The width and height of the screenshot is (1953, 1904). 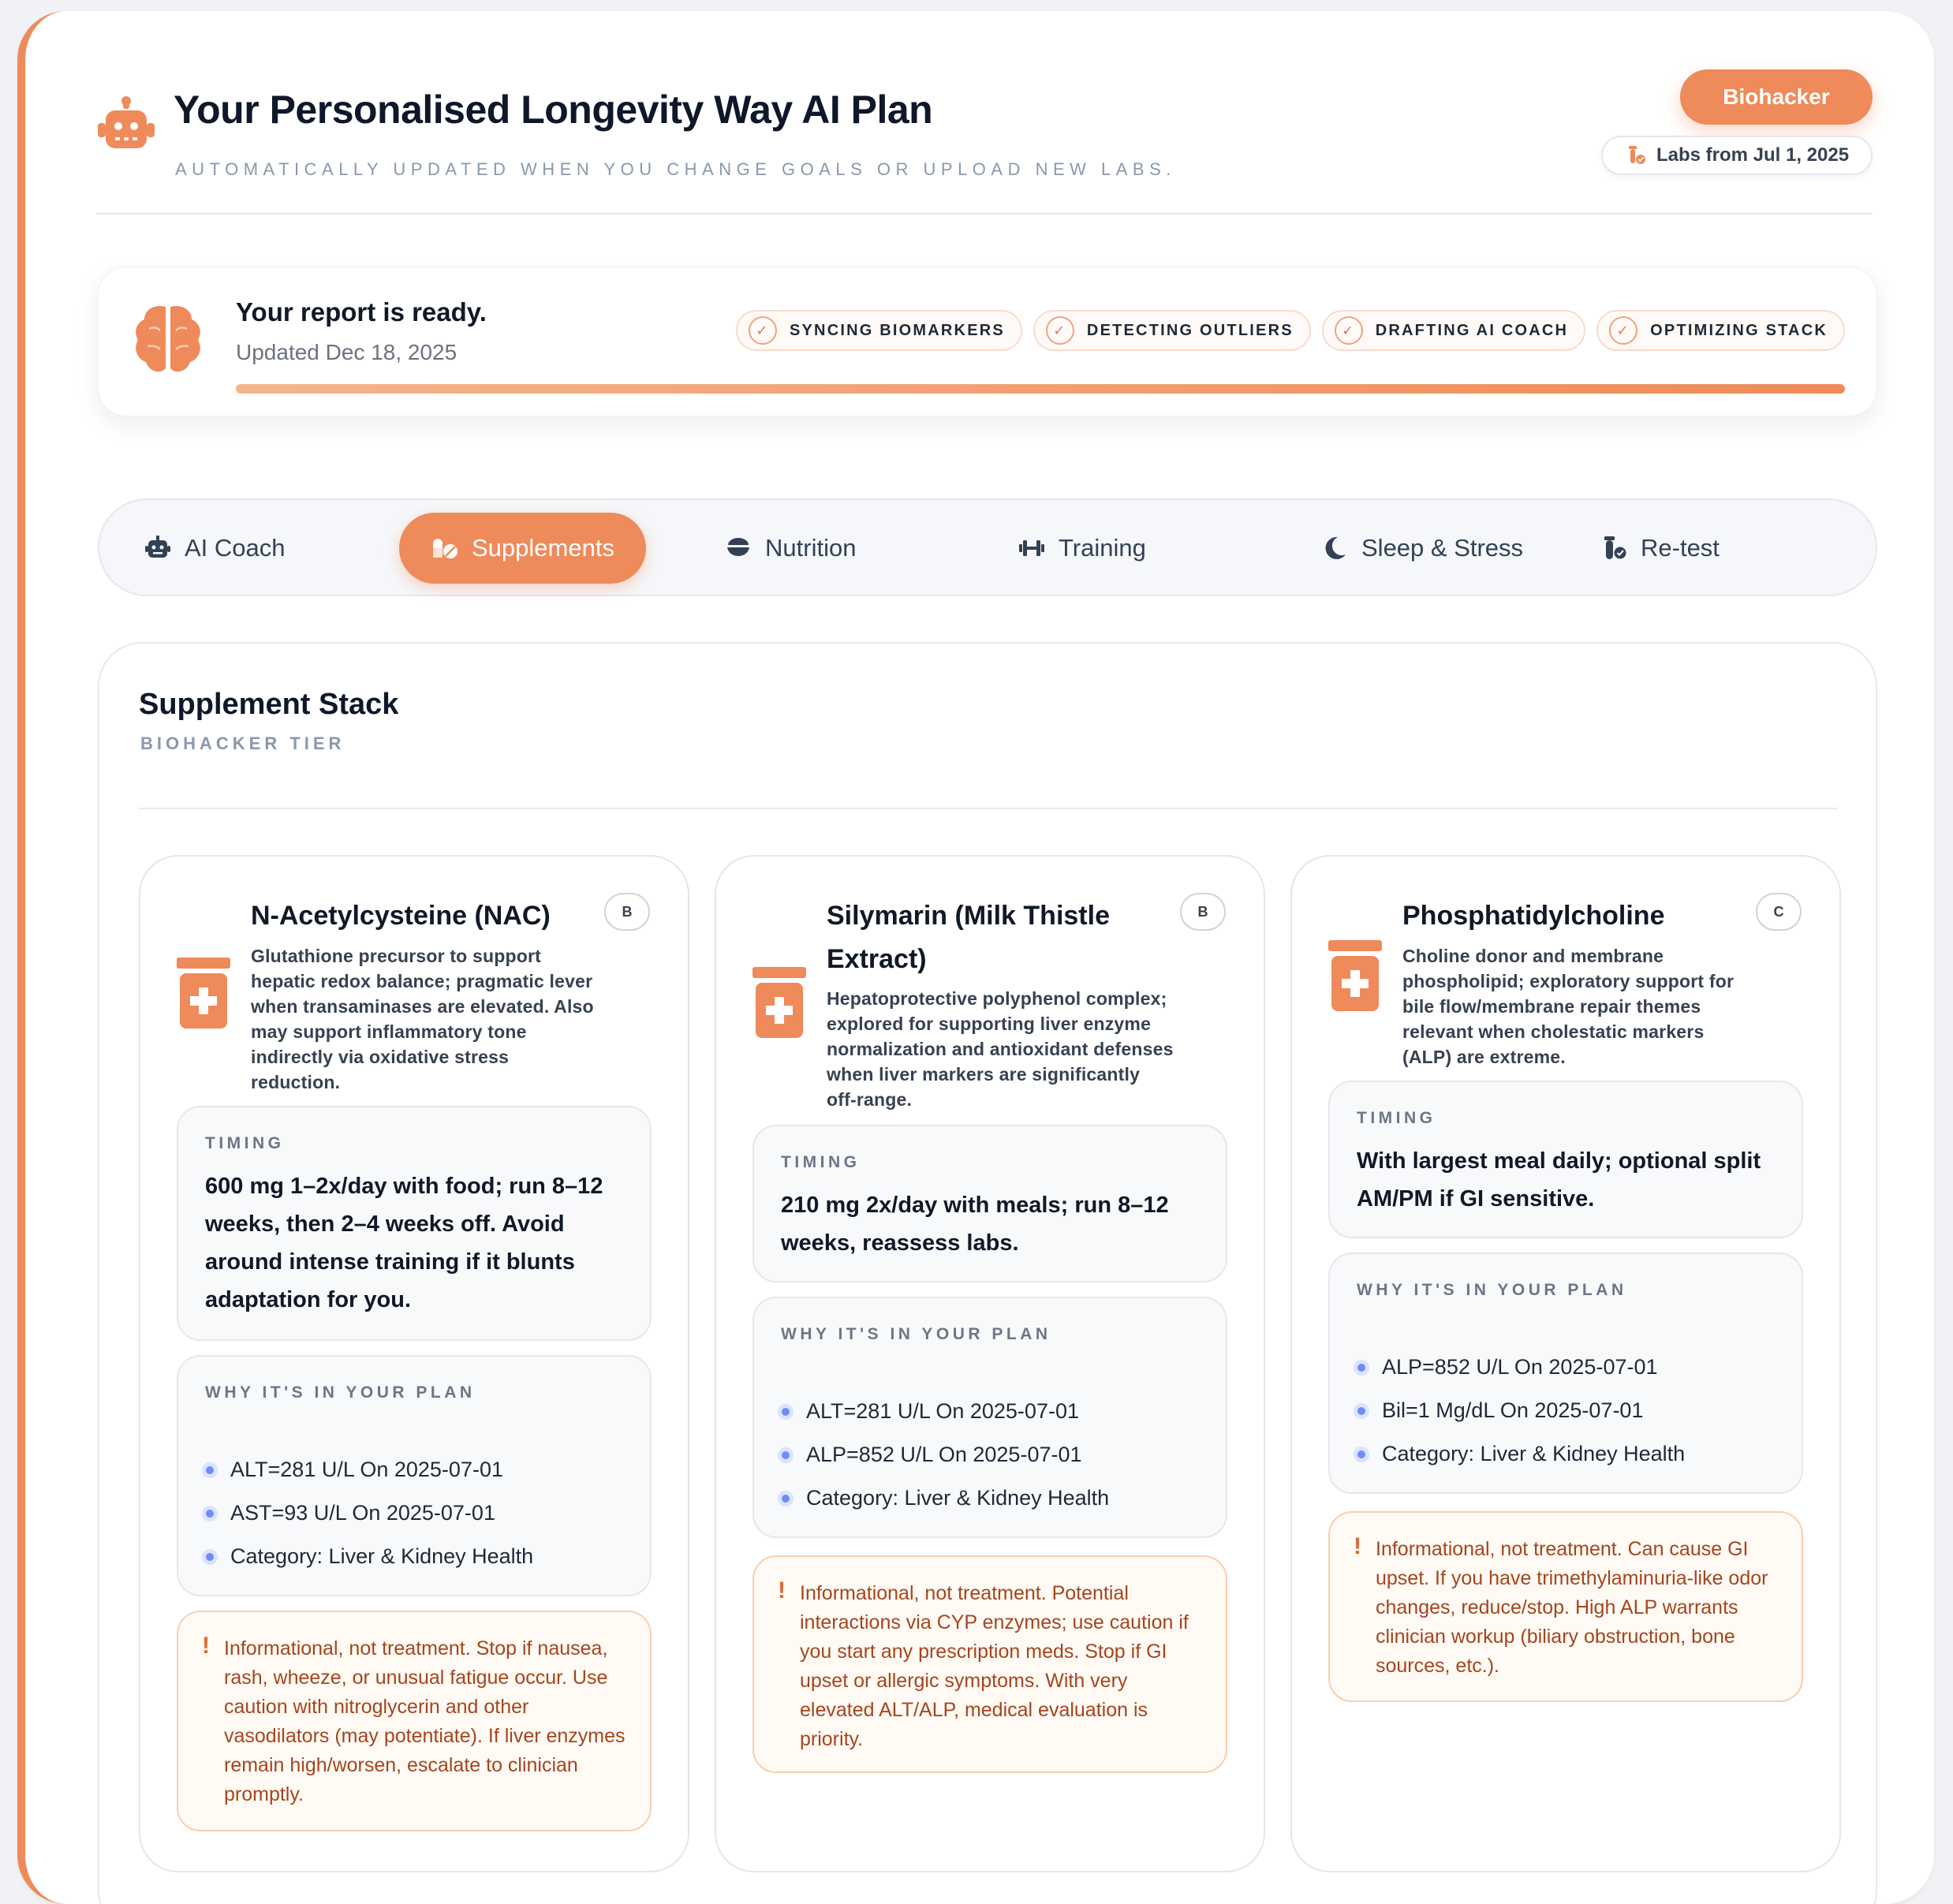 I want to click on tab-label: Re-test, so click(x=1680, y=548).